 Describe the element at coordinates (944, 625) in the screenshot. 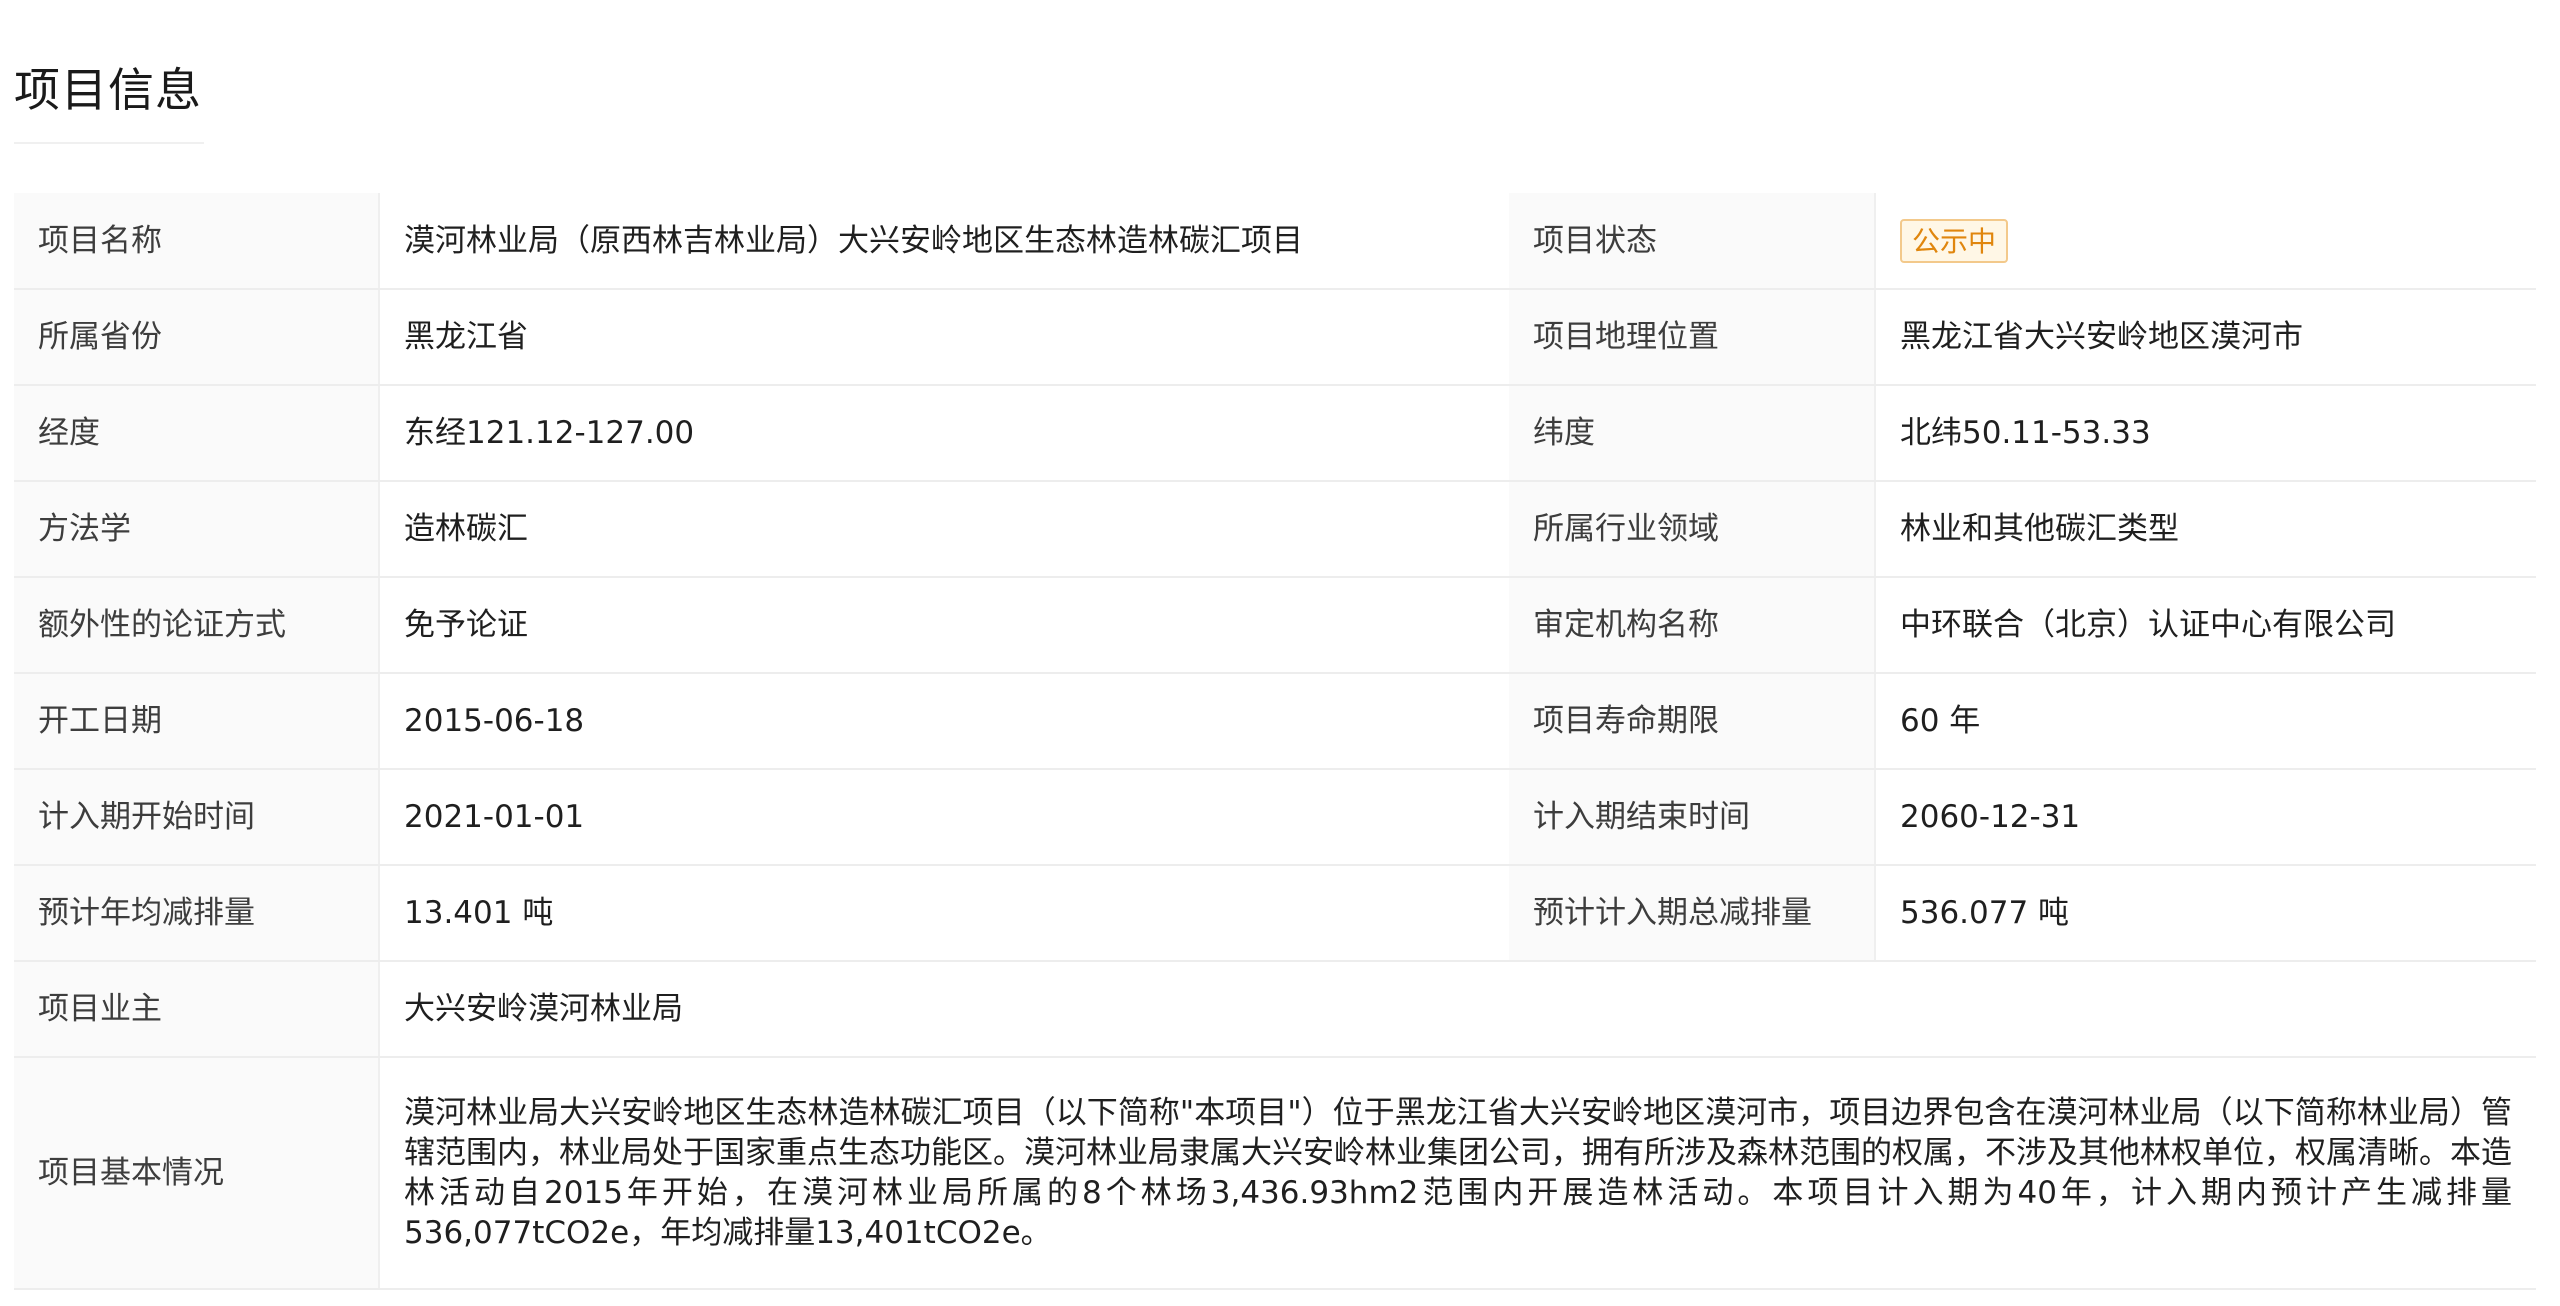

I see `value-additionality: 免予论证` at that location.